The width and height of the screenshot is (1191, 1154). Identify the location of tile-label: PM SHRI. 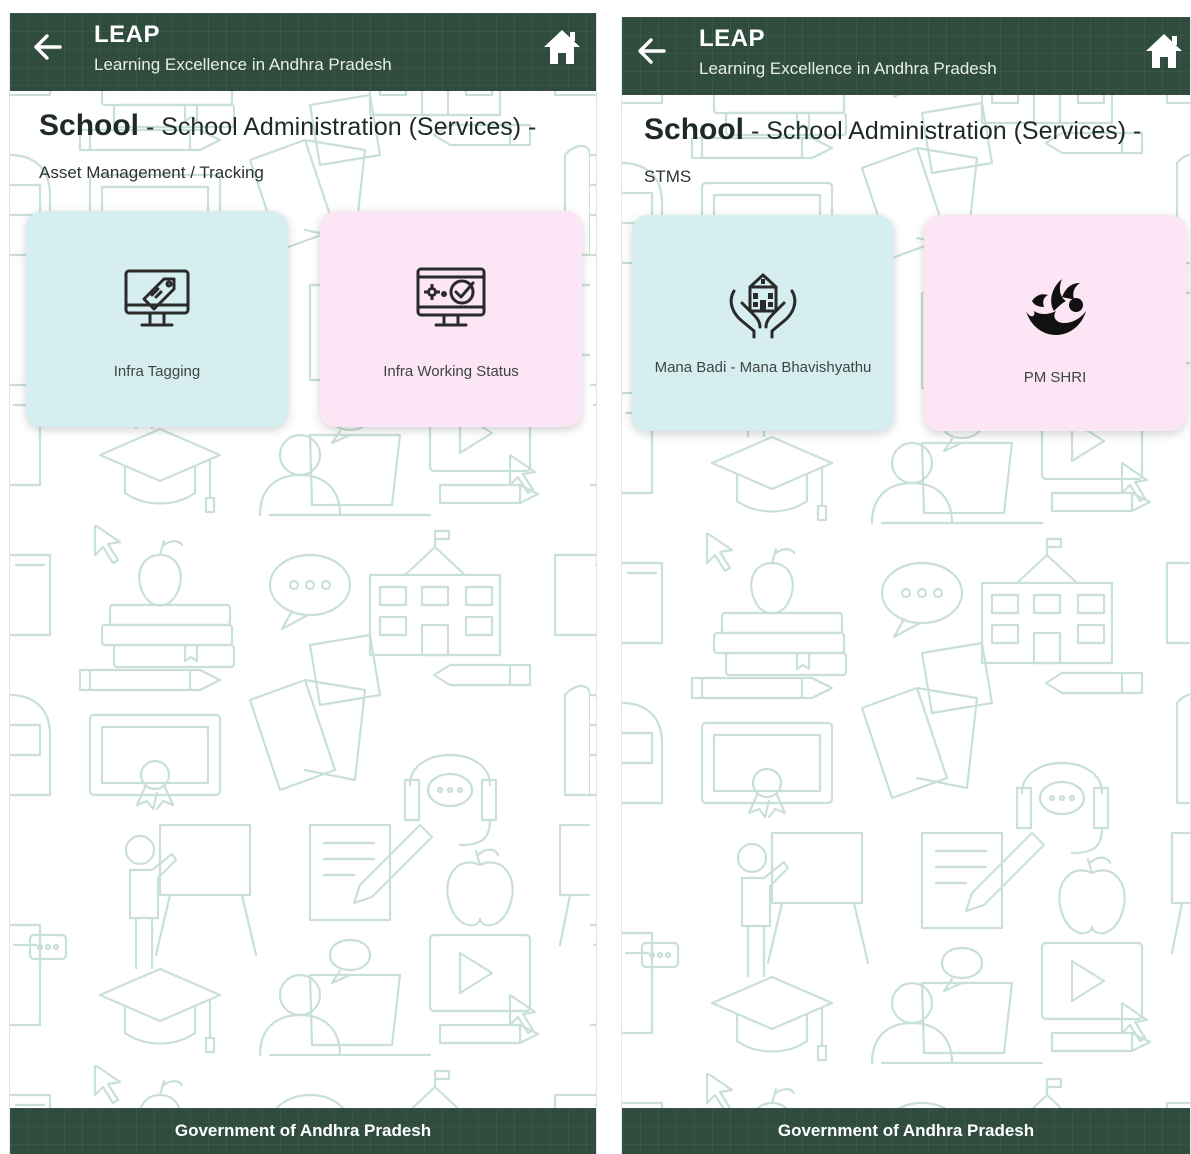
(1055, 377).